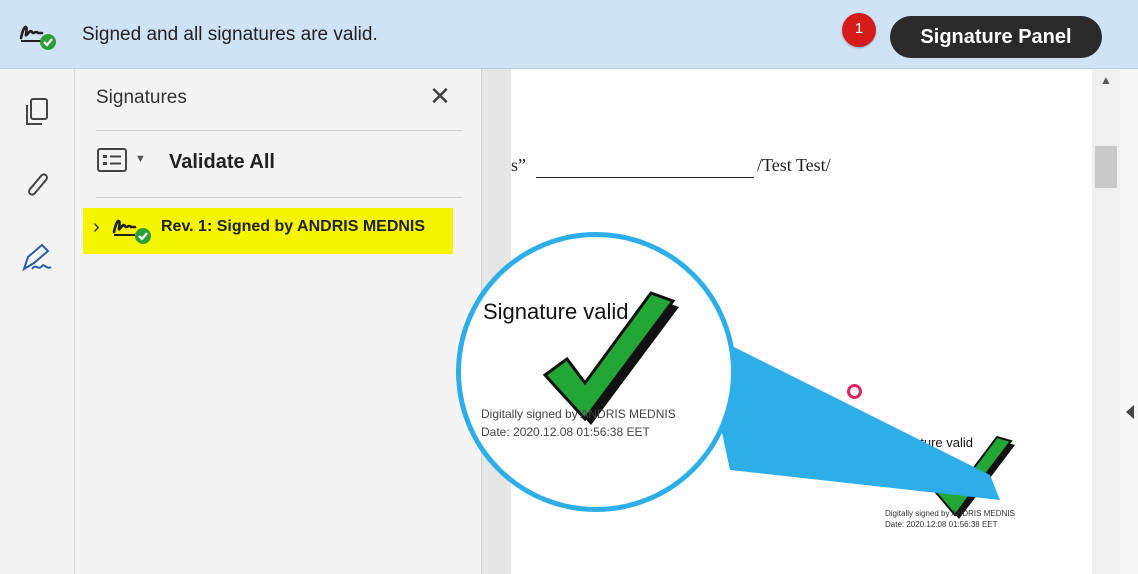 Image resolution: width=1138 pixels, height=574 pixels. Describe the element at coordinates (565, 432) in the screenshot. I see `magnified-date: Date: 2020.12.08 01:56:38 EET` at that location.